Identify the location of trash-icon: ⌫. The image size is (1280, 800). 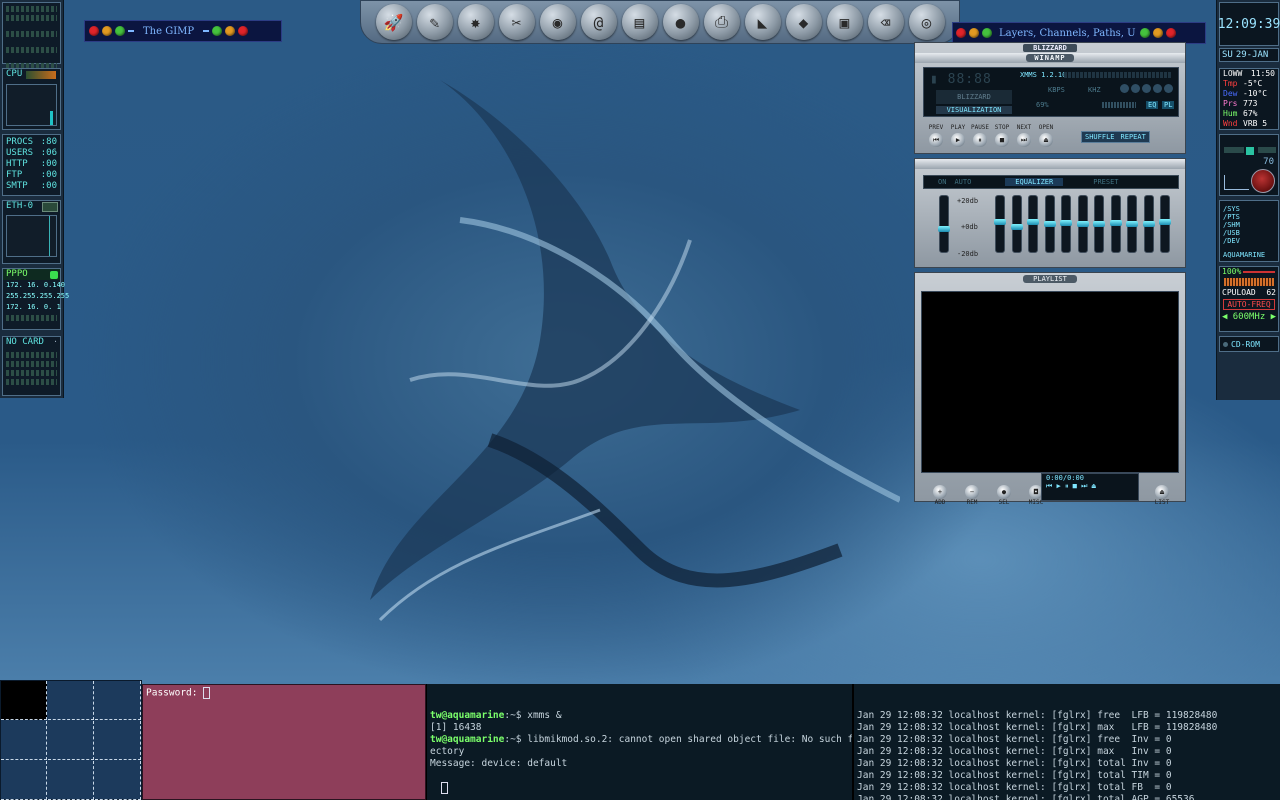
(885, 22).